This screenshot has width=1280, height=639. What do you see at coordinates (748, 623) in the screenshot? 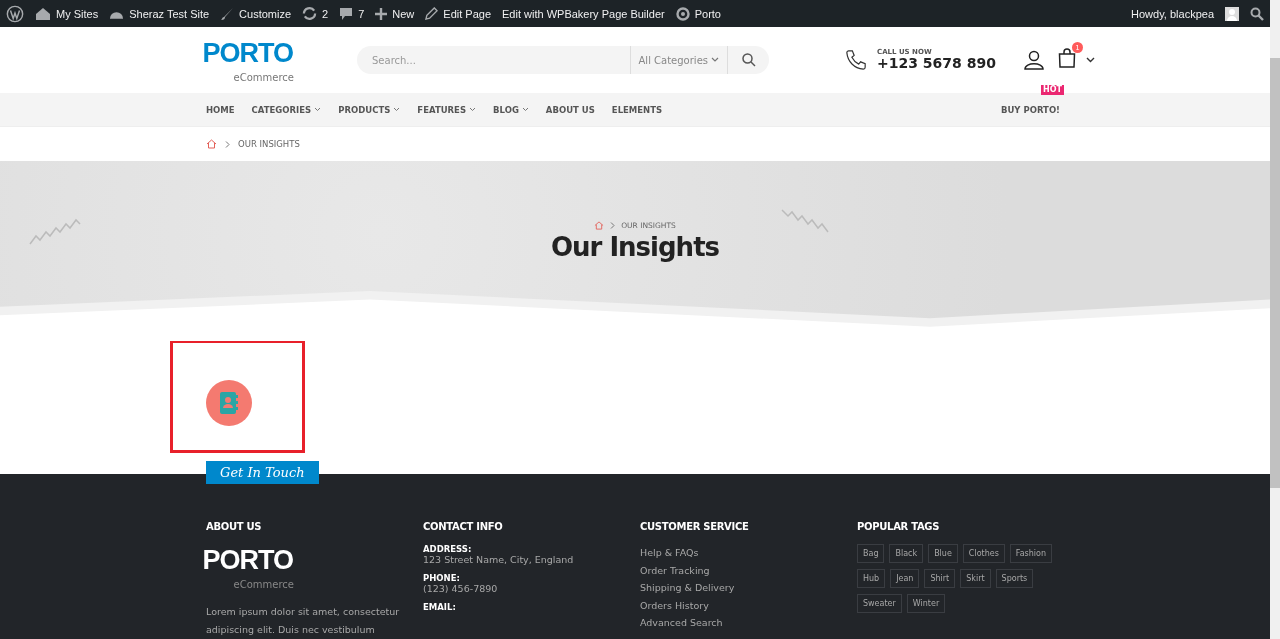
I see `footer-link: Advanced Search` at bounding box center [748, 623].